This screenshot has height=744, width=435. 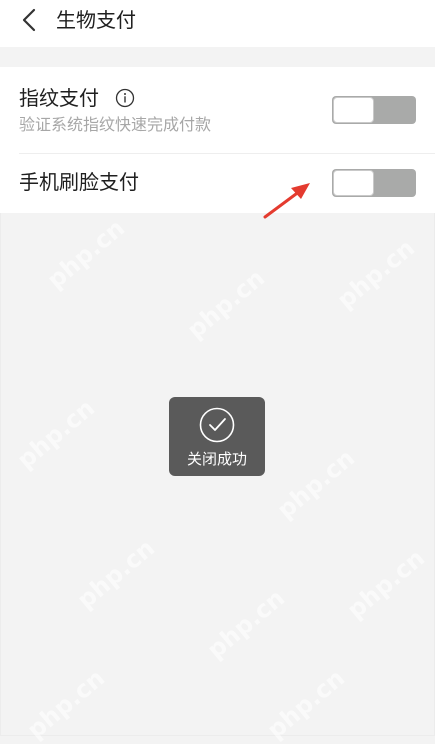 I want to click on section-gap, so click(x=217, y=57).